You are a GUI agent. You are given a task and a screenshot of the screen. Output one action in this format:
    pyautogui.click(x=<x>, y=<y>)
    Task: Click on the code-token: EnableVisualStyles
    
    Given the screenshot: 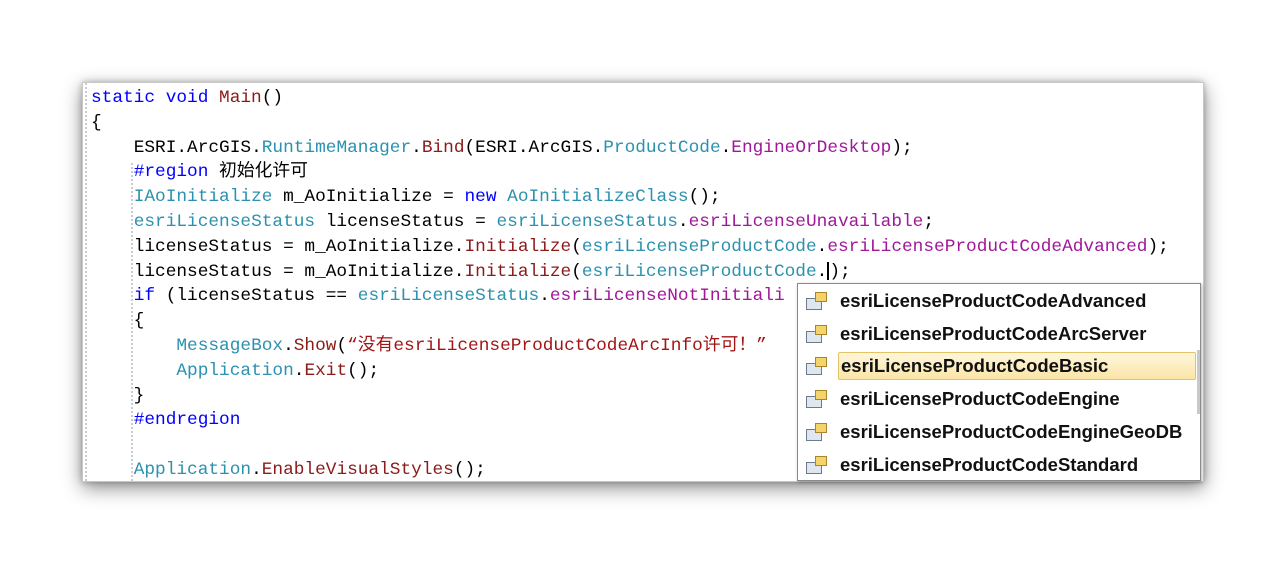 What is the action you would take?
    pyautogui.click(x=357, y=469)
    